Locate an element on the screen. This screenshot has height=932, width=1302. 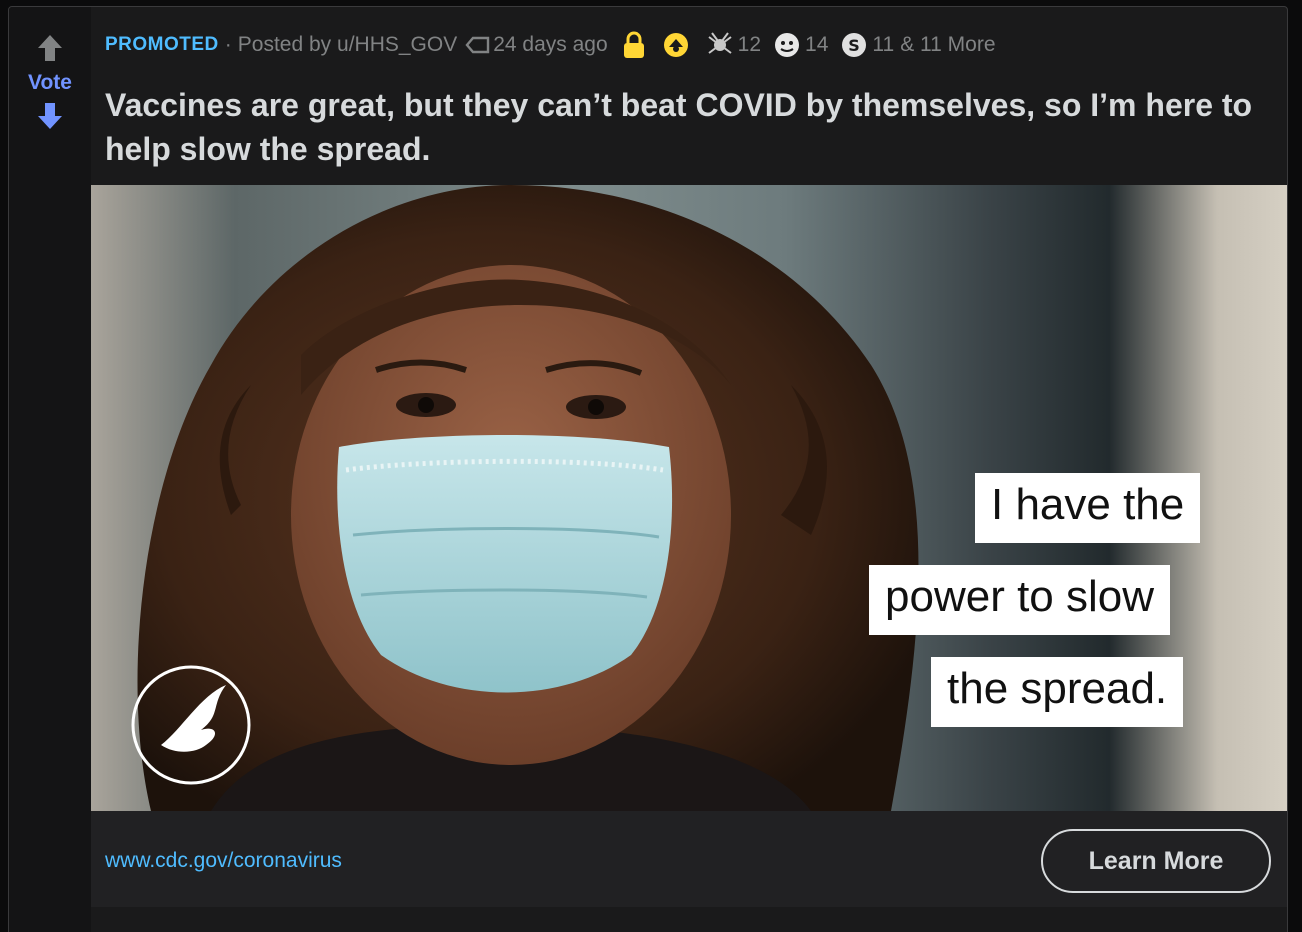
posted-by-link: Posted by u/HHS_GOV is located at coordinates (347, 45).